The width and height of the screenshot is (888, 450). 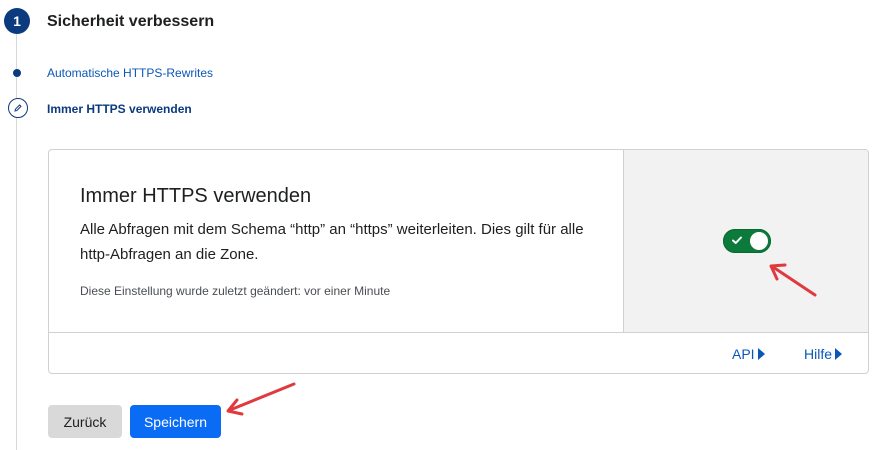 What do you see at coordinates (743, 354) in the screenshot?
I see `api-link-label: API` at bounding box center [743, 354].